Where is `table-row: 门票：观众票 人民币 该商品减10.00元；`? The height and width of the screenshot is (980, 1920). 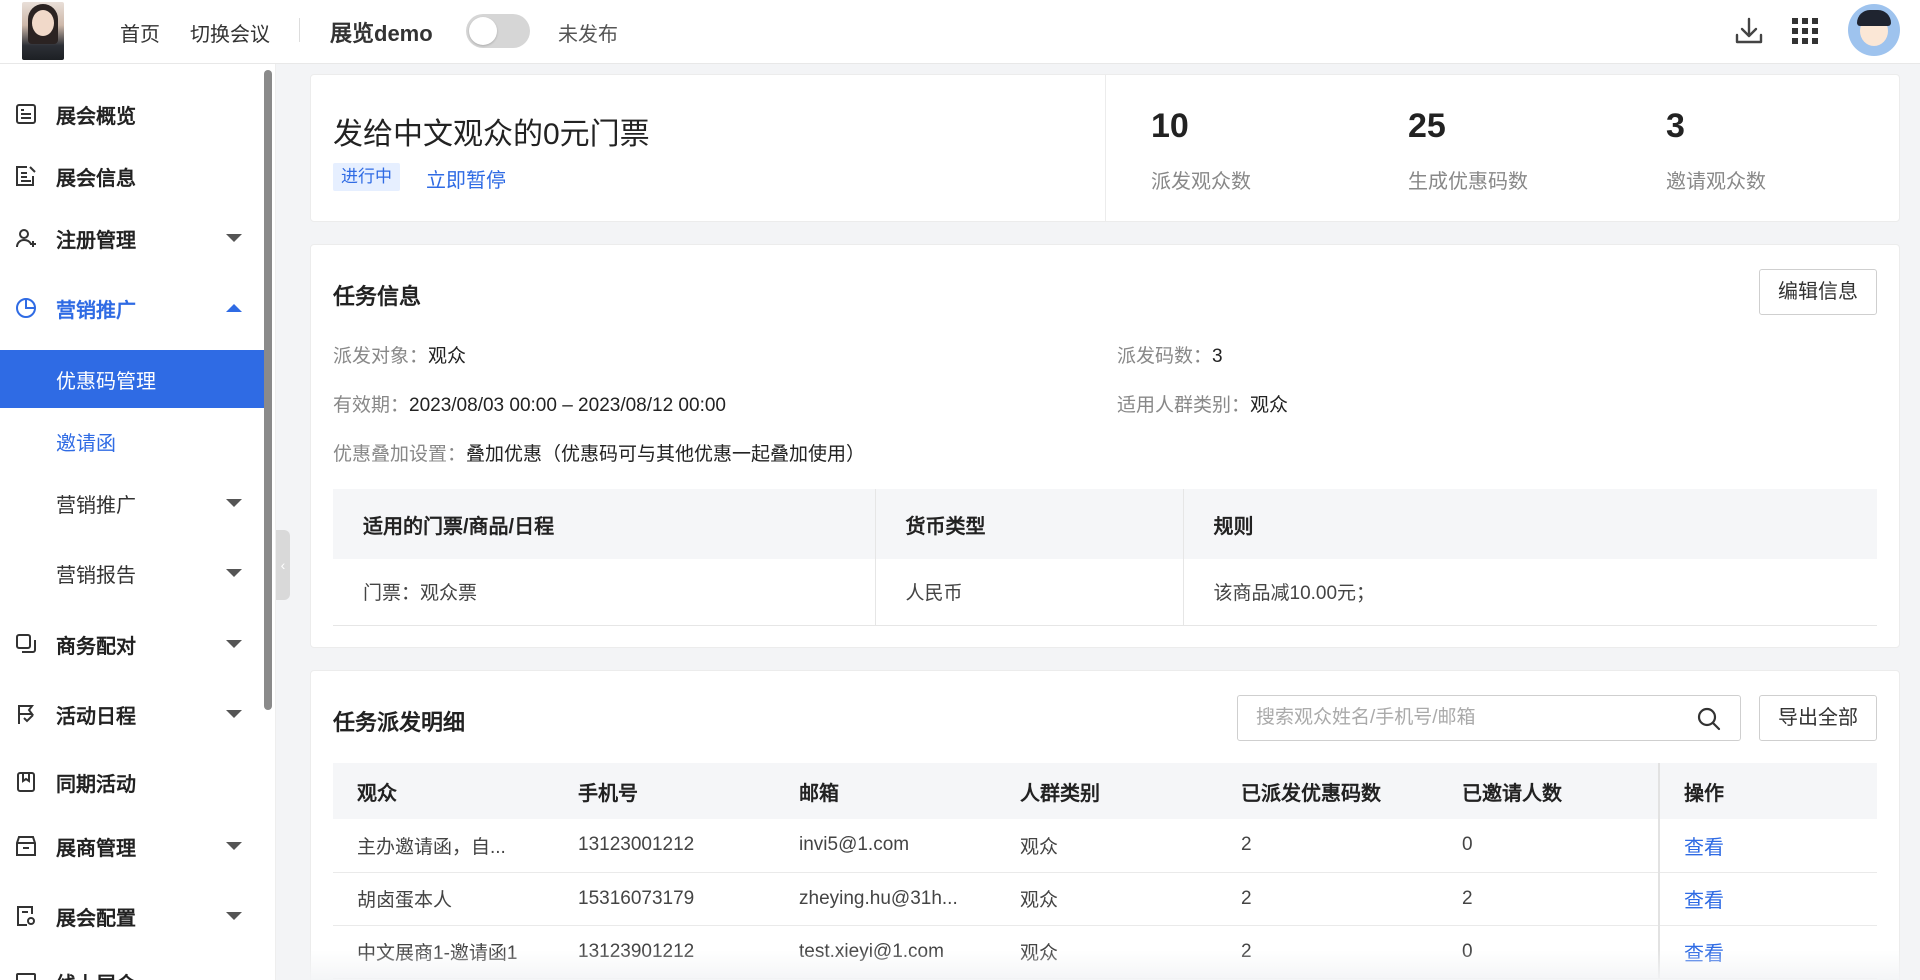
table-row: 门票：观众票 人民币 该商品减10.00元； is located at coordinates (1105, 592).